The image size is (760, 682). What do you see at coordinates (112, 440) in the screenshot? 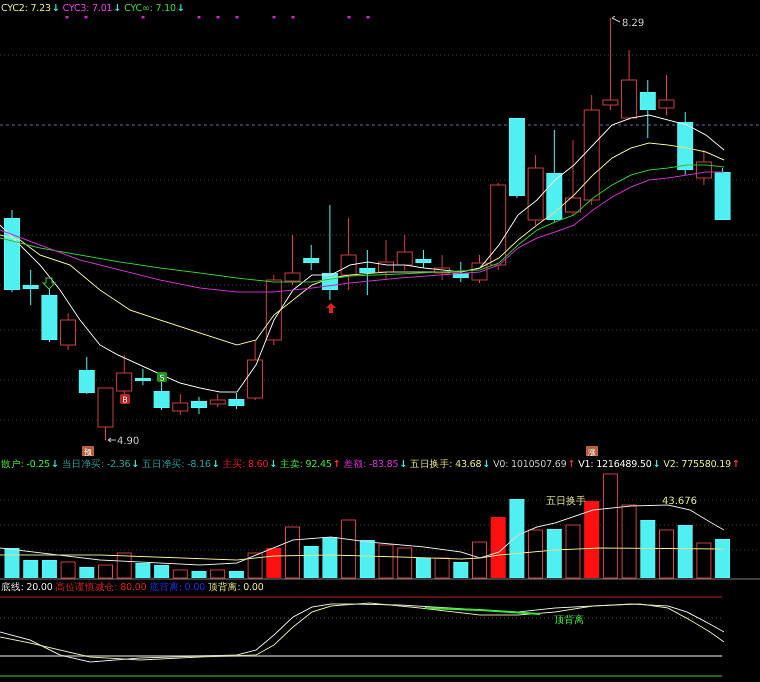
I see `low-leader-line` at bounding box center [112, 440].